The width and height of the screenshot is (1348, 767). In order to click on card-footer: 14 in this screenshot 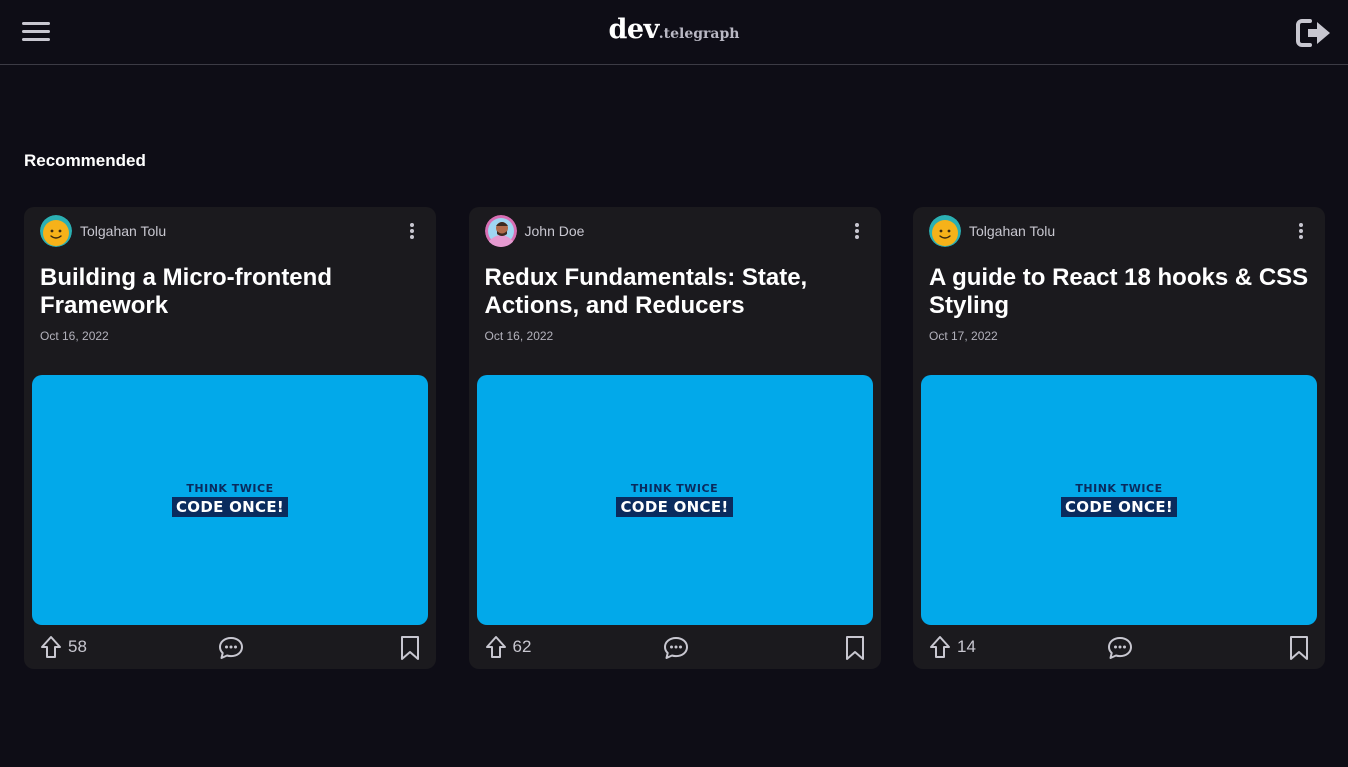, I will do `click(1119, 650)`.